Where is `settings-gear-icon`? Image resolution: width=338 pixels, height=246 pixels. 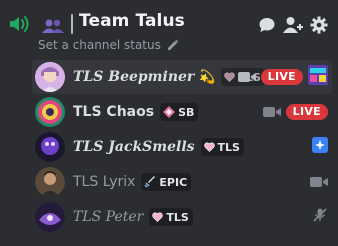
settings-gear-icon is located at coordinates (319, 25).